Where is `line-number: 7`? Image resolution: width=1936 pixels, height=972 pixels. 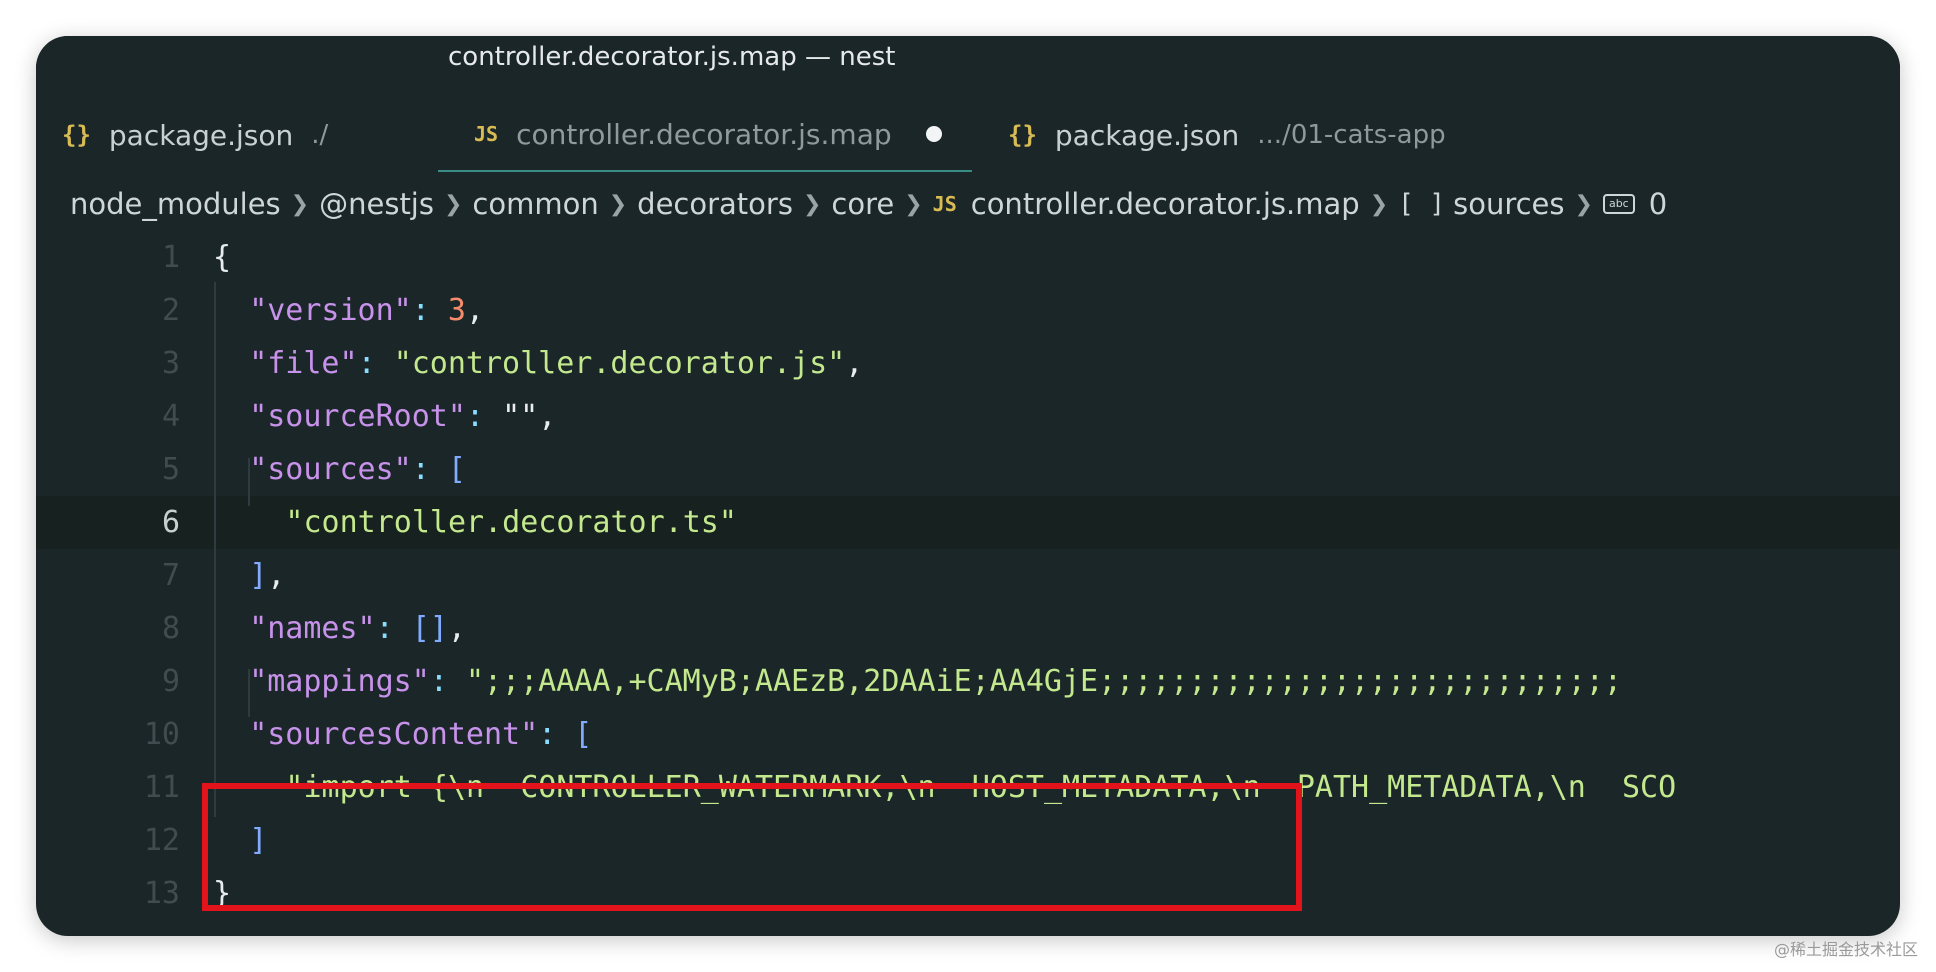
line-number: 7 is located at coordinates (170, 575).